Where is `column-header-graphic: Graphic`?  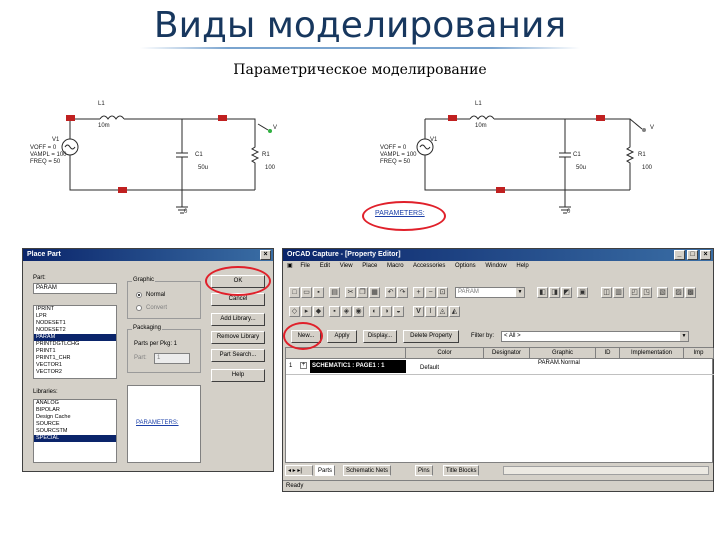 column-header-graphic: Graphic is located at coordinates (563, 353).